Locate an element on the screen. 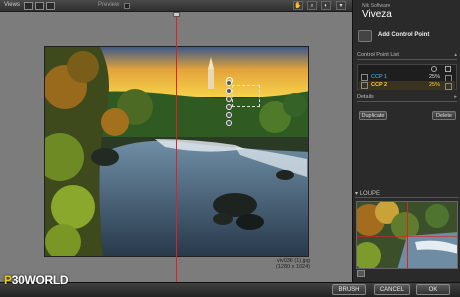  zoom-tool-icon: ⌕ is located at coordinates (312, 5).